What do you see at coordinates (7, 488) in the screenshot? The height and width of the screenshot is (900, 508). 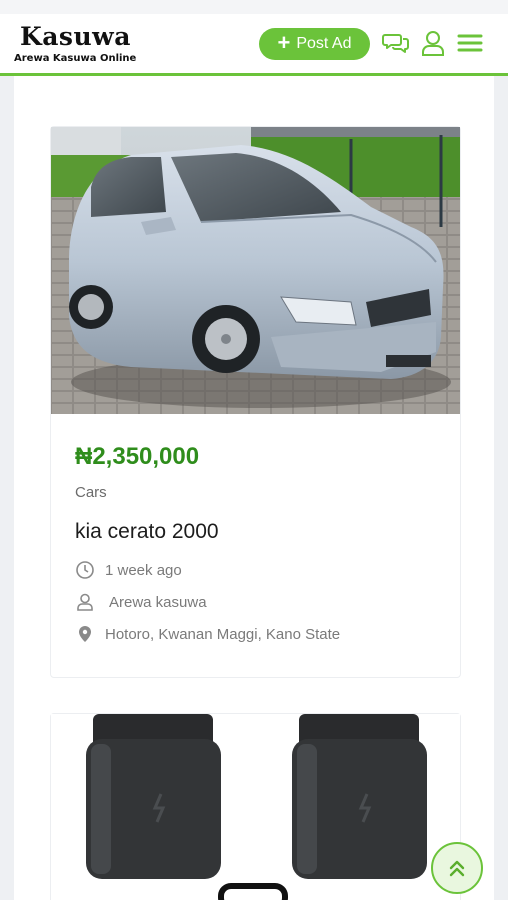 I see `page-gutter-left` at bounding box center [7, 488].